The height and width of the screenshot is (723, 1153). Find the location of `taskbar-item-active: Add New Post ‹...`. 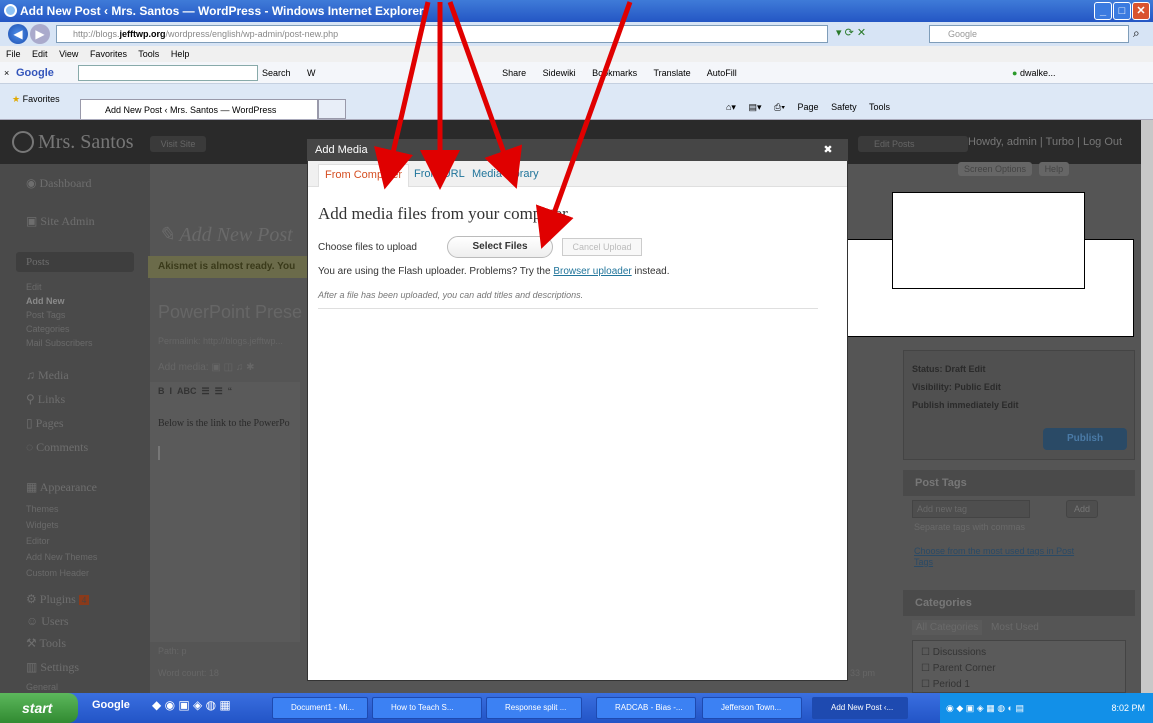

taskbar-item-active: Add New Post ‹... is located at coordinates (860, 708).